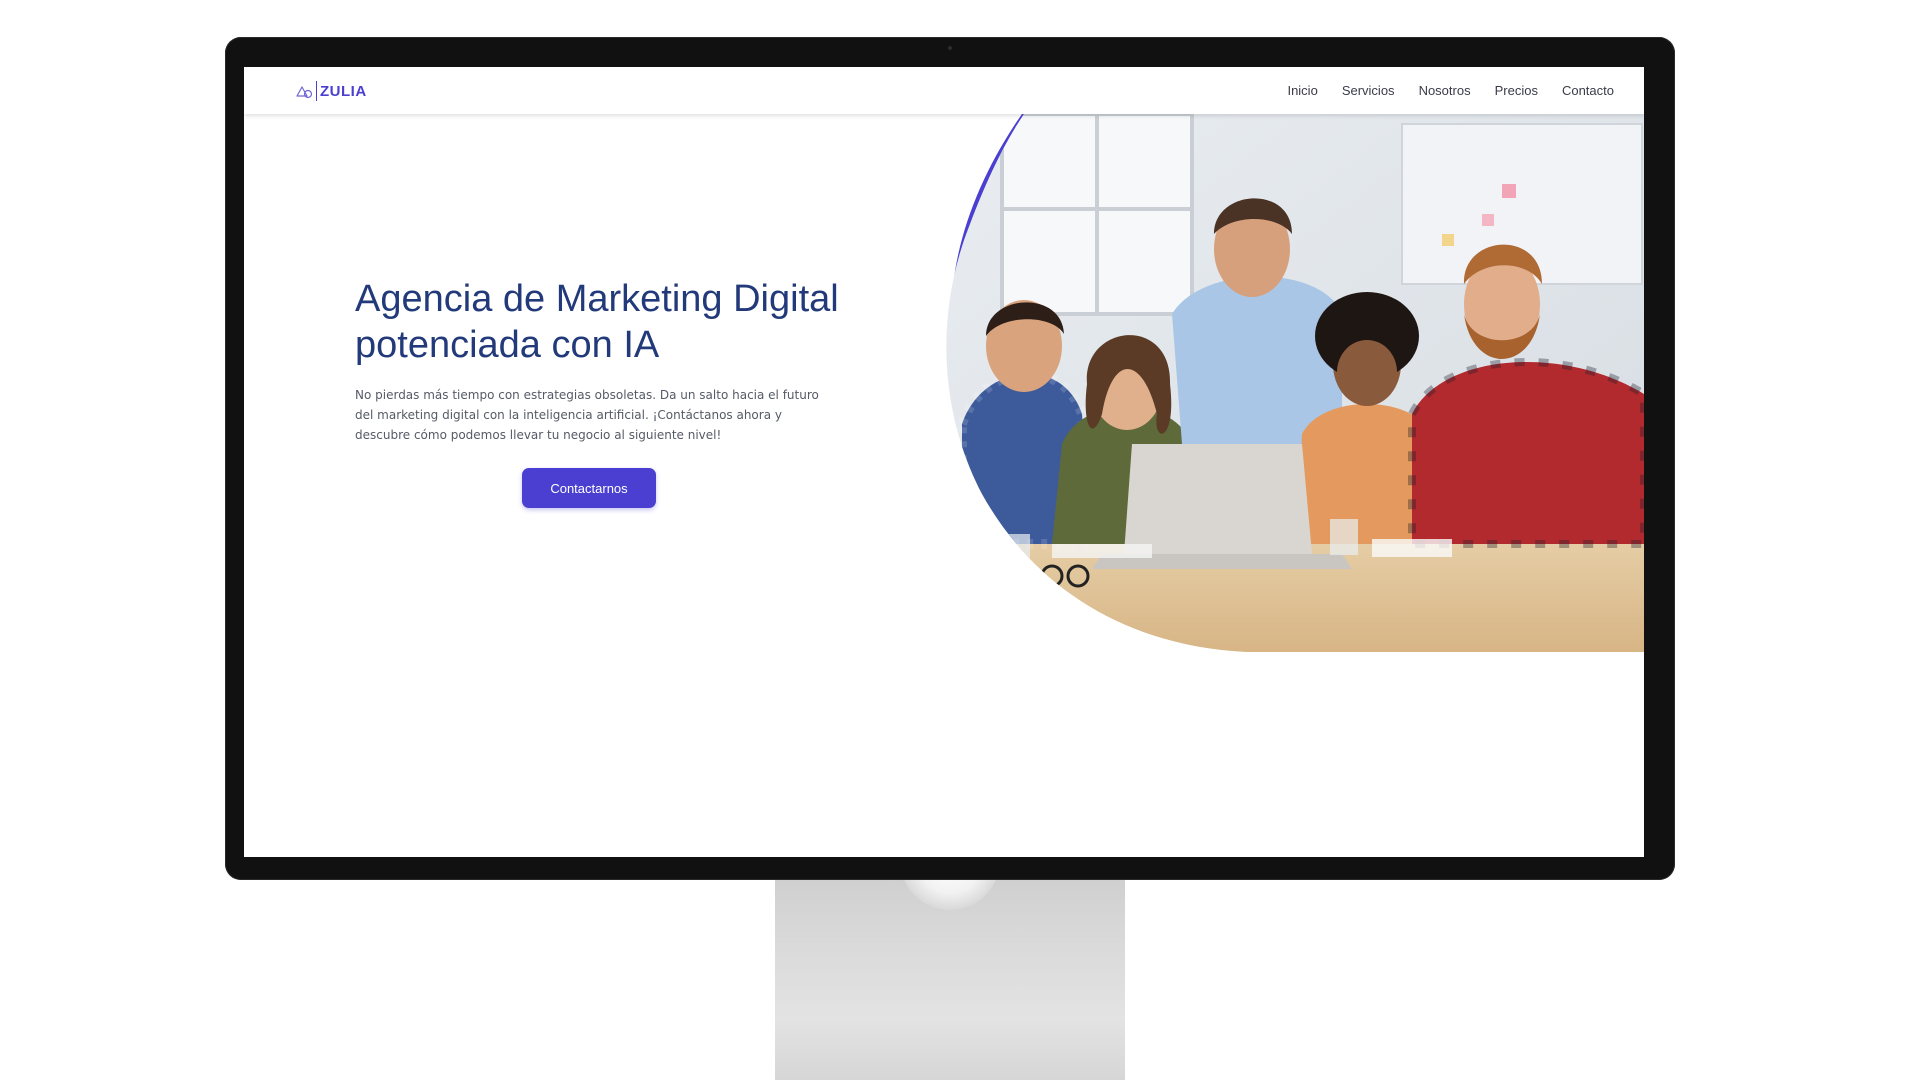 This screenshot has width=1920, height=1080. I want to click on nav-item-precios: Precios, so click(1516, 90).